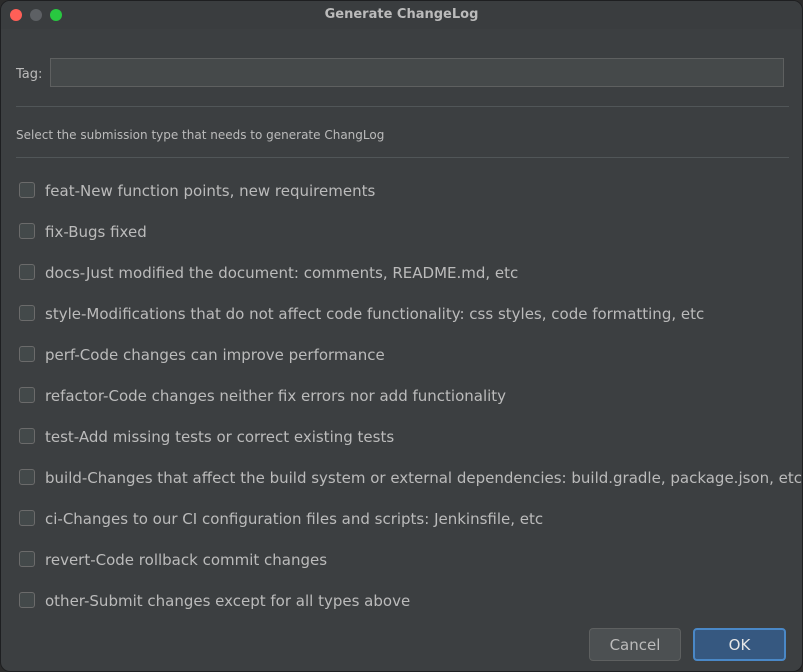 The image size is (803, 672). I want to click on feat-checkbox, so click(27, 190).